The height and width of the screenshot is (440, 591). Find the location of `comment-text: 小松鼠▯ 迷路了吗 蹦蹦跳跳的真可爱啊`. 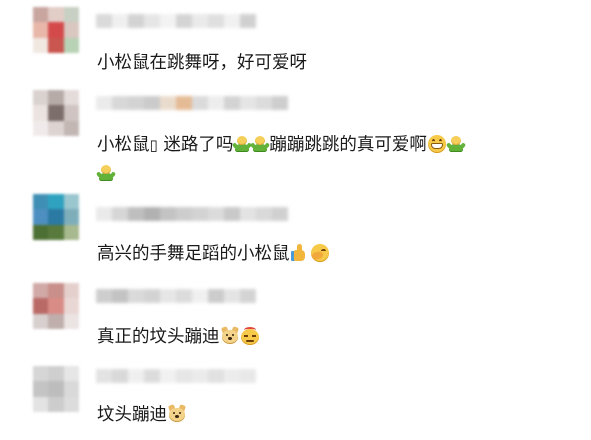

comment-text: 小松鼠▯ 迷路了吗 蹦蹦跳跳的真可爱啊 is located at coordinates (281, 145).